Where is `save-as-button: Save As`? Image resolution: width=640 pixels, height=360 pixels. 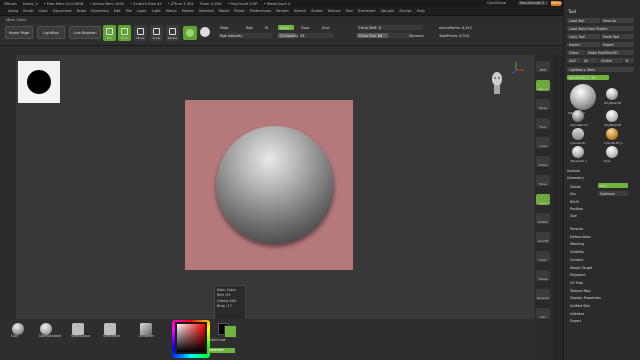 save-as-button: Save As is located at coordinates (617, 20).